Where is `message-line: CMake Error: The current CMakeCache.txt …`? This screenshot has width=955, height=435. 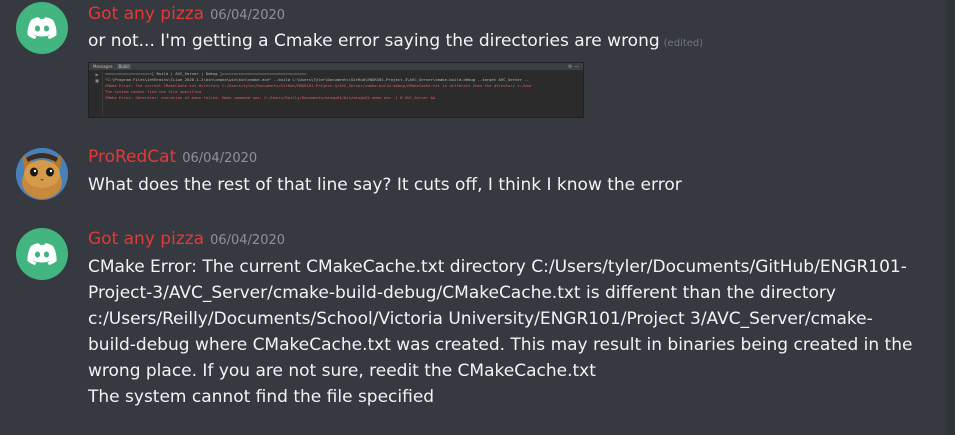
message-line: CMake Error: The current CMakeCache.txt … is located at coordinates (497, 267).